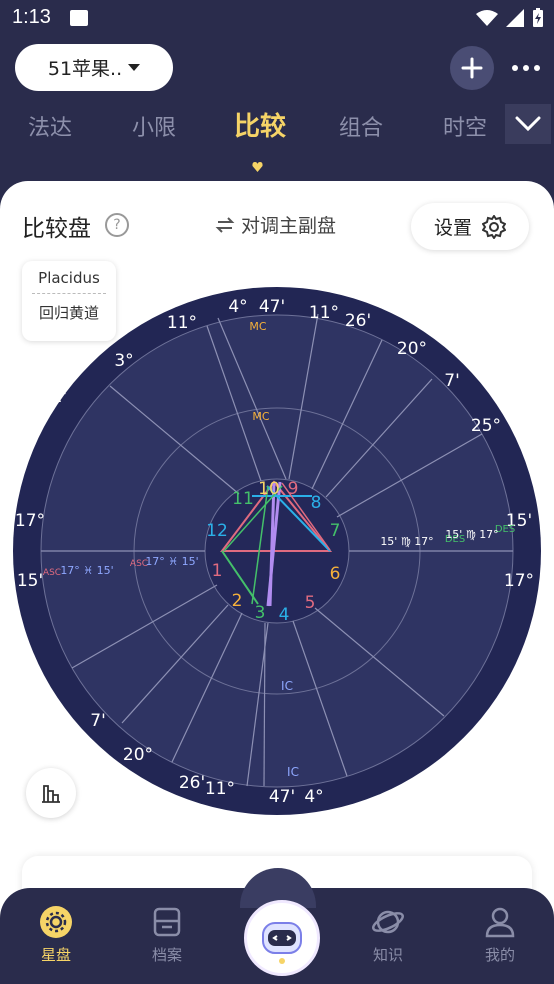  Describe the element at coordinates (310, 603) in the screenshot. I see `house-number: 5` at that location.